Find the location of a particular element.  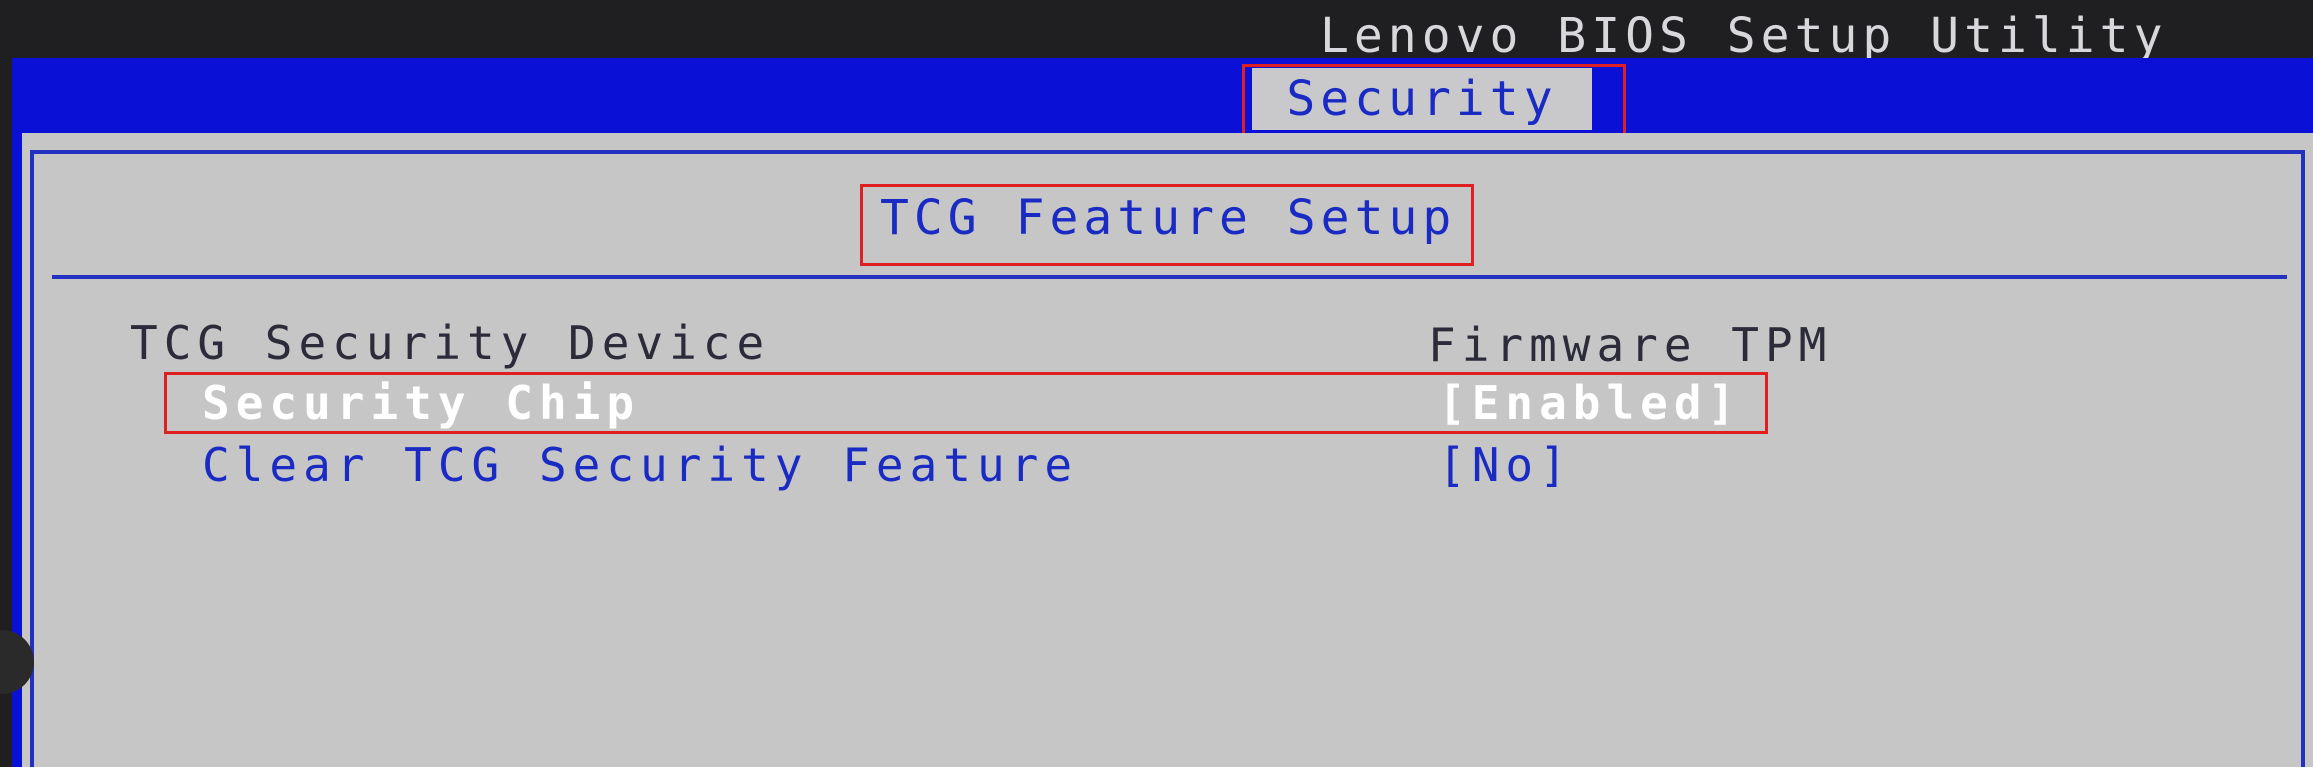

section-divider is located at coordinates (1169, 277).